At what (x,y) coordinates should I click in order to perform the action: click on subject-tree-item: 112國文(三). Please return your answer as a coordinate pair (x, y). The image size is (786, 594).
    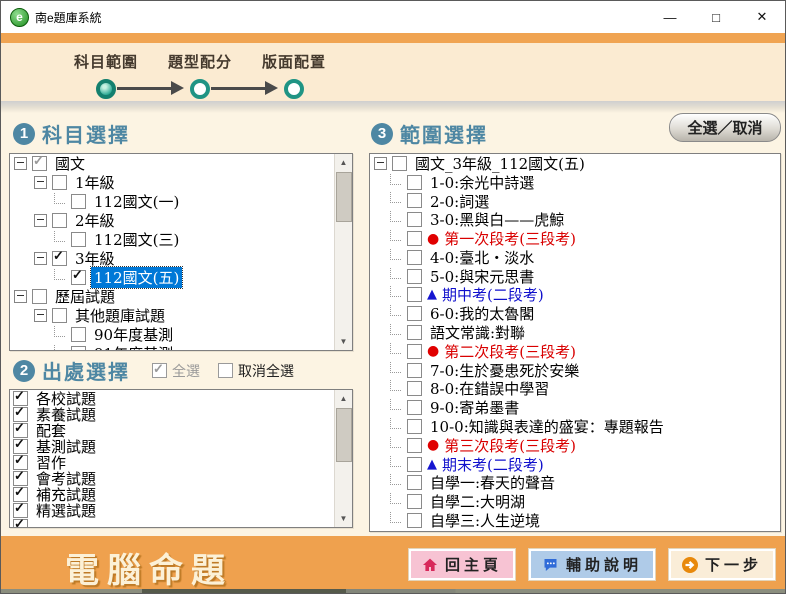
    Looking at the image, I should click on (172, 239).